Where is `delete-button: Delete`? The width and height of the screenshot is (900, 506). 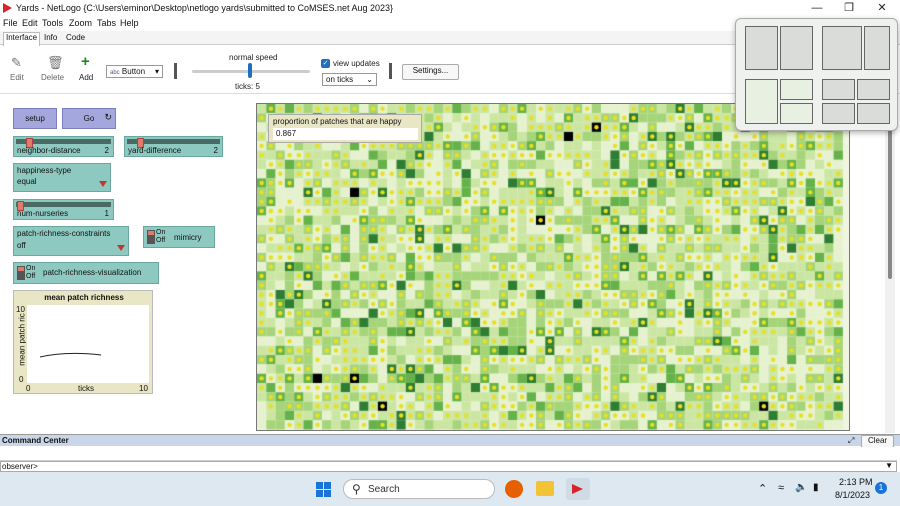
delete-button: Delete is located at coordinates (52, 77).